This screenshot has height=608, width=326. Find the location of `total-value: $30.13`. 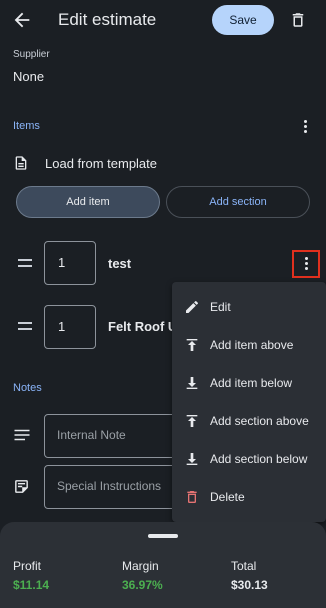

total-value: $30.13 is located at coordinates (249, 585).